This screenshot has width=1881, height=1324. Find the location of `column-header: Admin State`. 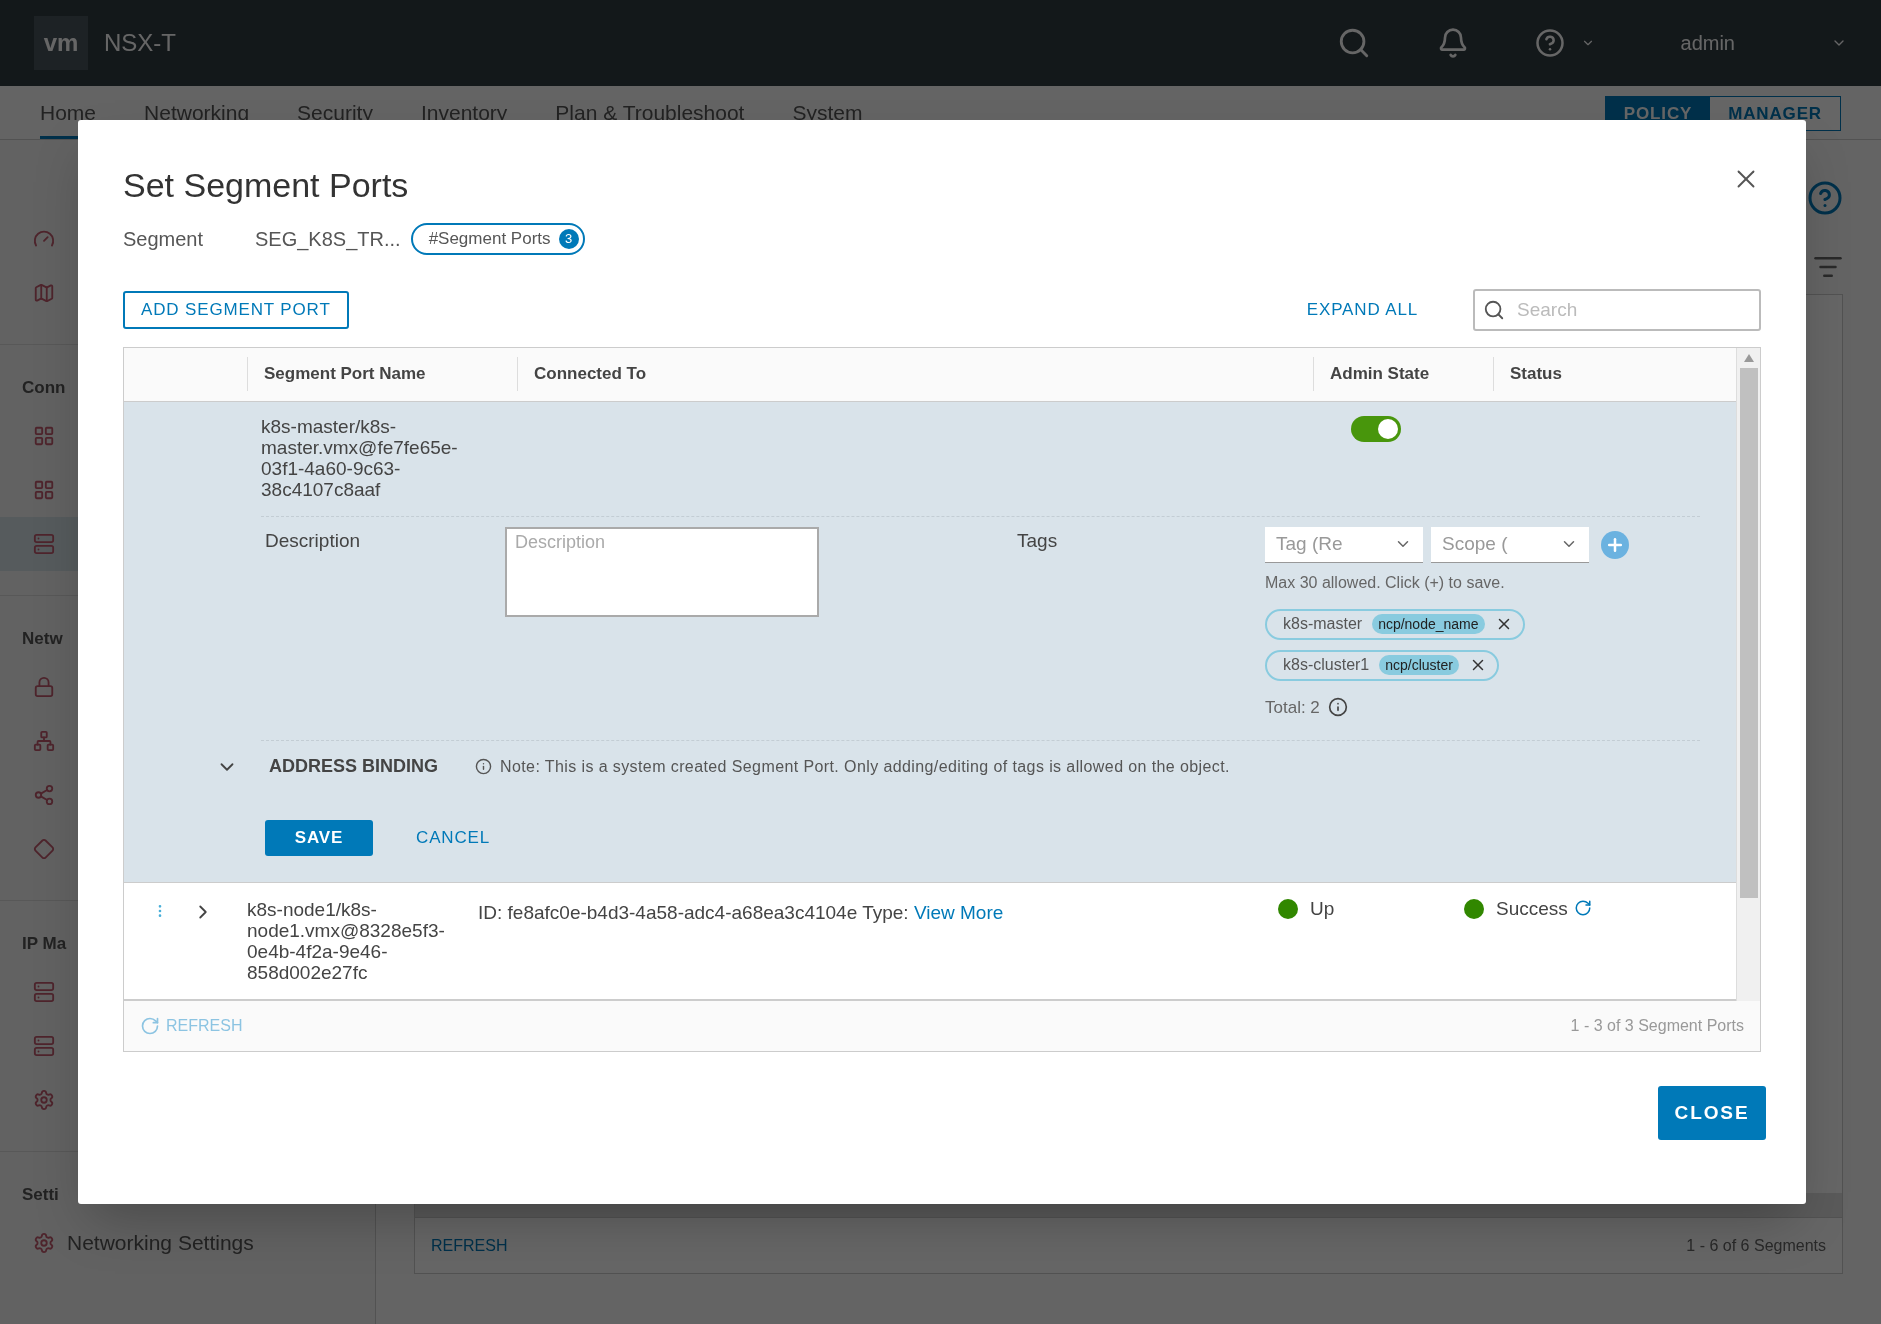

column-header: Admin State is located at coordinates (1403, 374).